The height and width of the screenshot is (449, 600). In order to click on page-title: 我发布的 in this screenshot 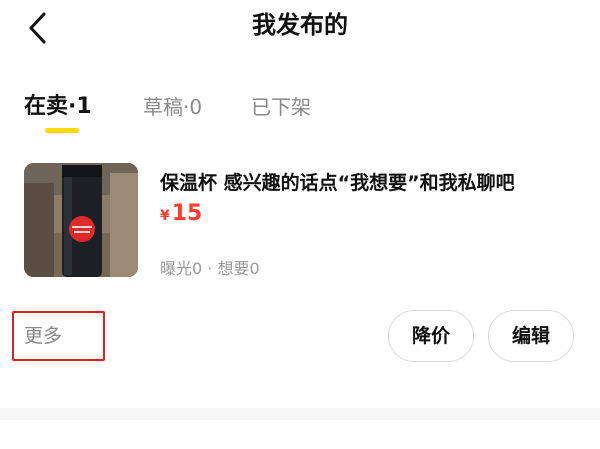, I will do `click(300, 25)`.